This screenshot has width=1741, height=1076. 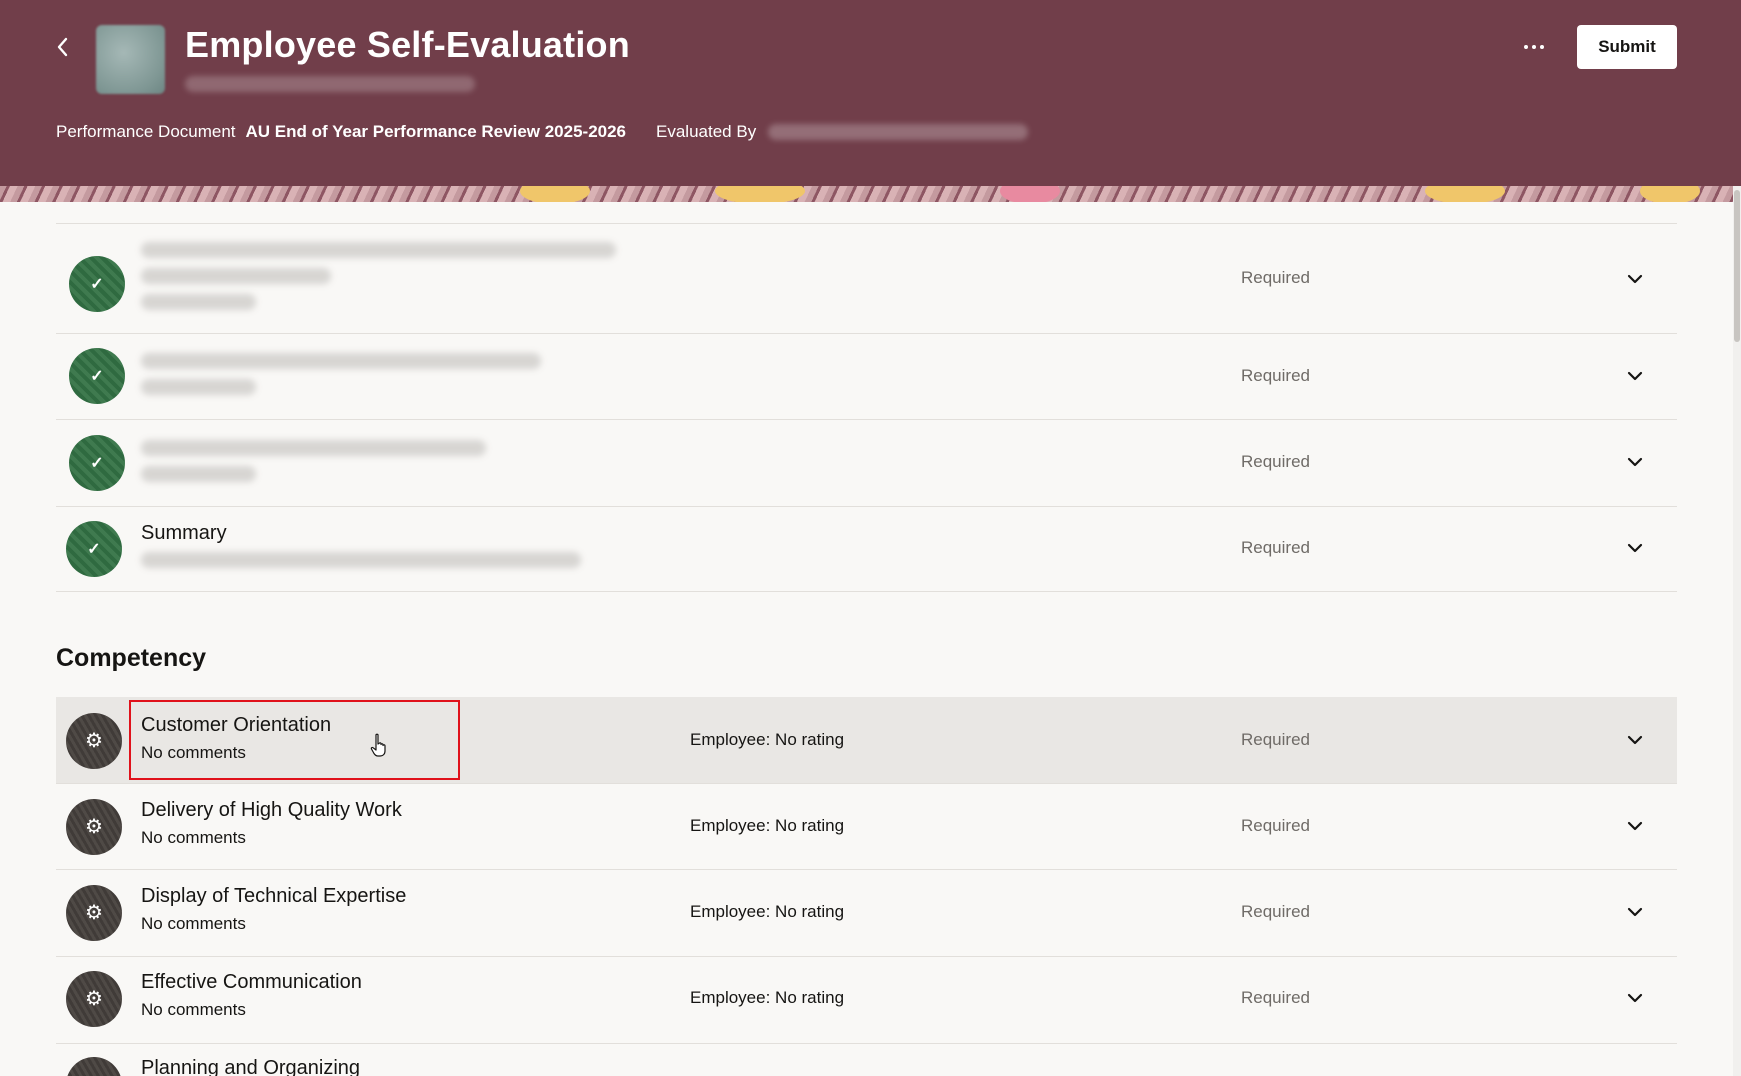 What do you see at coordinates (250, 1066) in the screenshot?
I see `competency-title: Planning and Organizing` at bounding box center [250, 1066].